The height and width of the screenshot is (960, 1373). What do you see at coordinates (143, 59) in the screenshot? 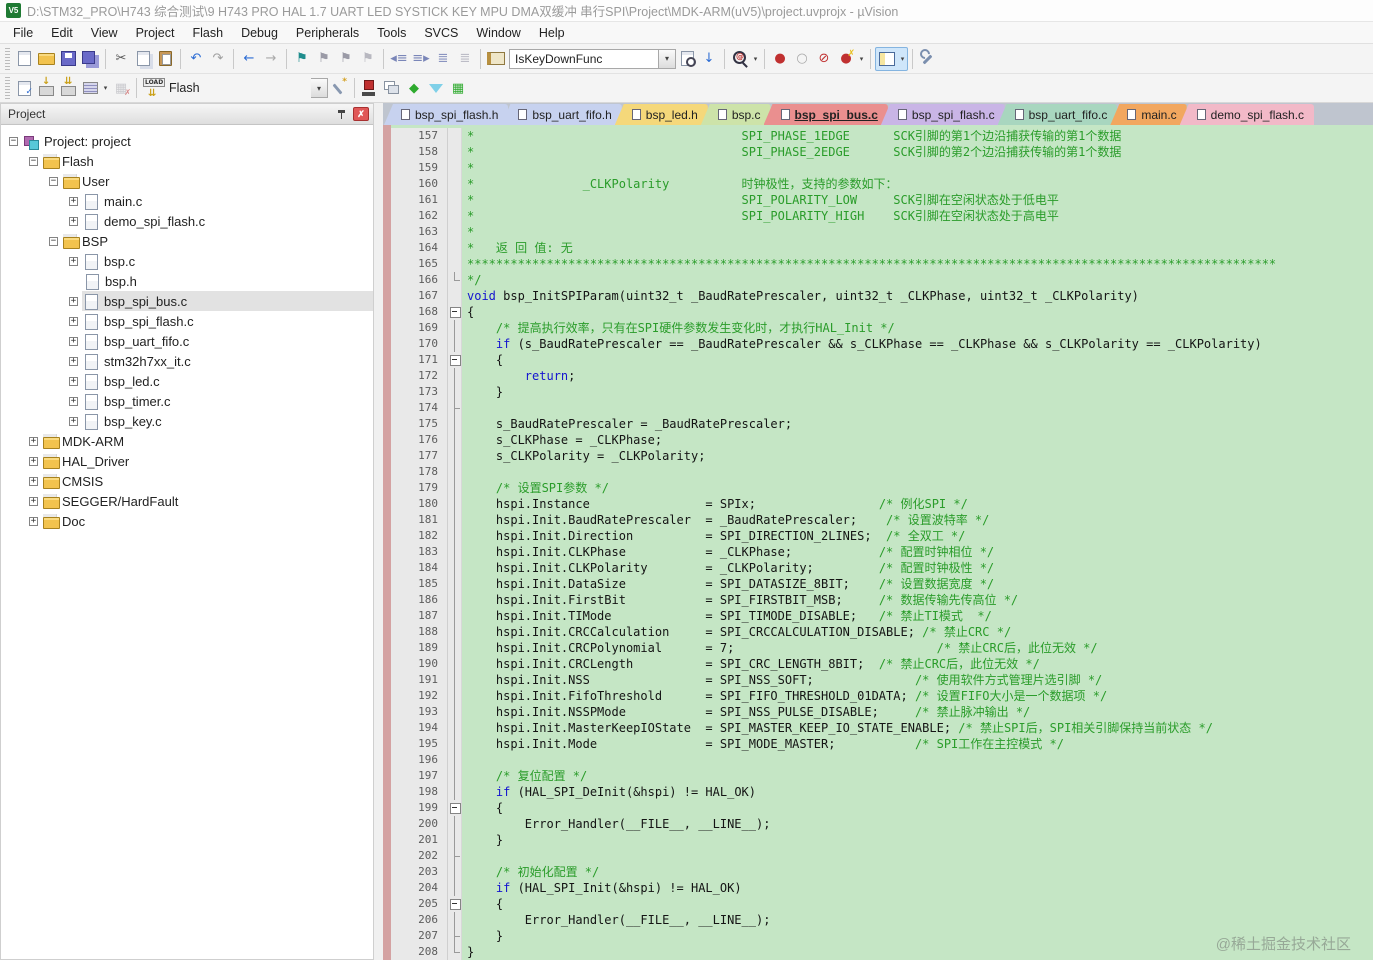
I see `copy-icon` at bounding box center [143, 59].